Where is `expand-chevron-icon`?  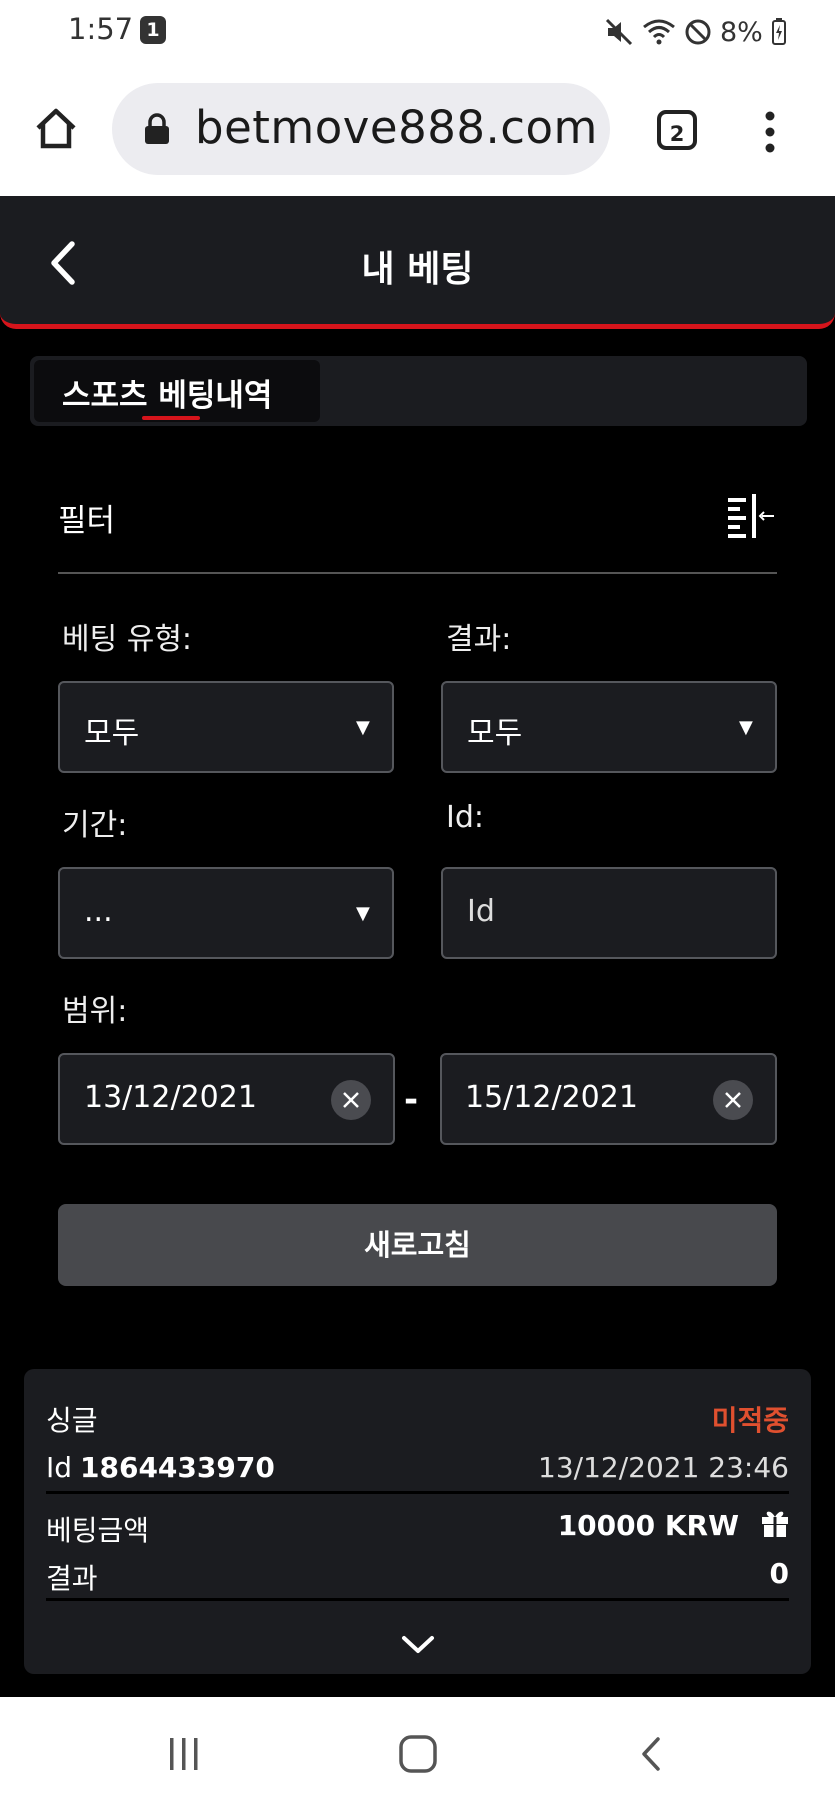 expand-chevron-icon is located at coordinates (418, 1645).